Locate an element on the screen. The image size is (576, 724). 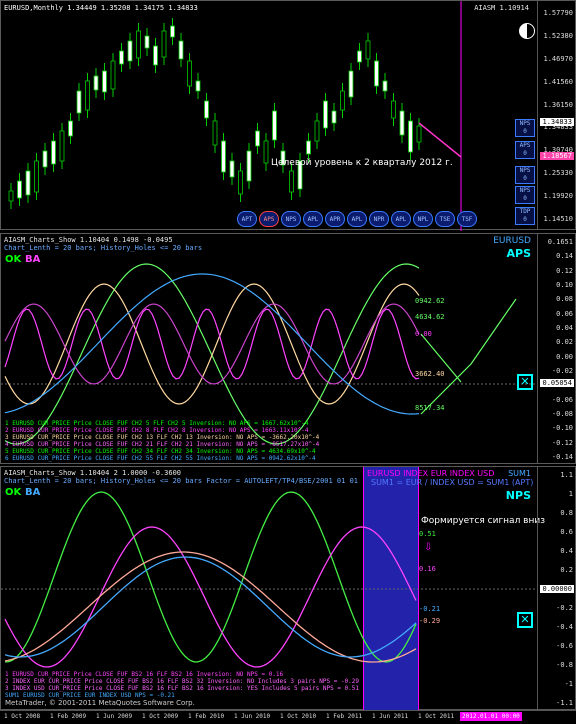
indicator-toggle-button: NPS is located at coordinates (291, 219).